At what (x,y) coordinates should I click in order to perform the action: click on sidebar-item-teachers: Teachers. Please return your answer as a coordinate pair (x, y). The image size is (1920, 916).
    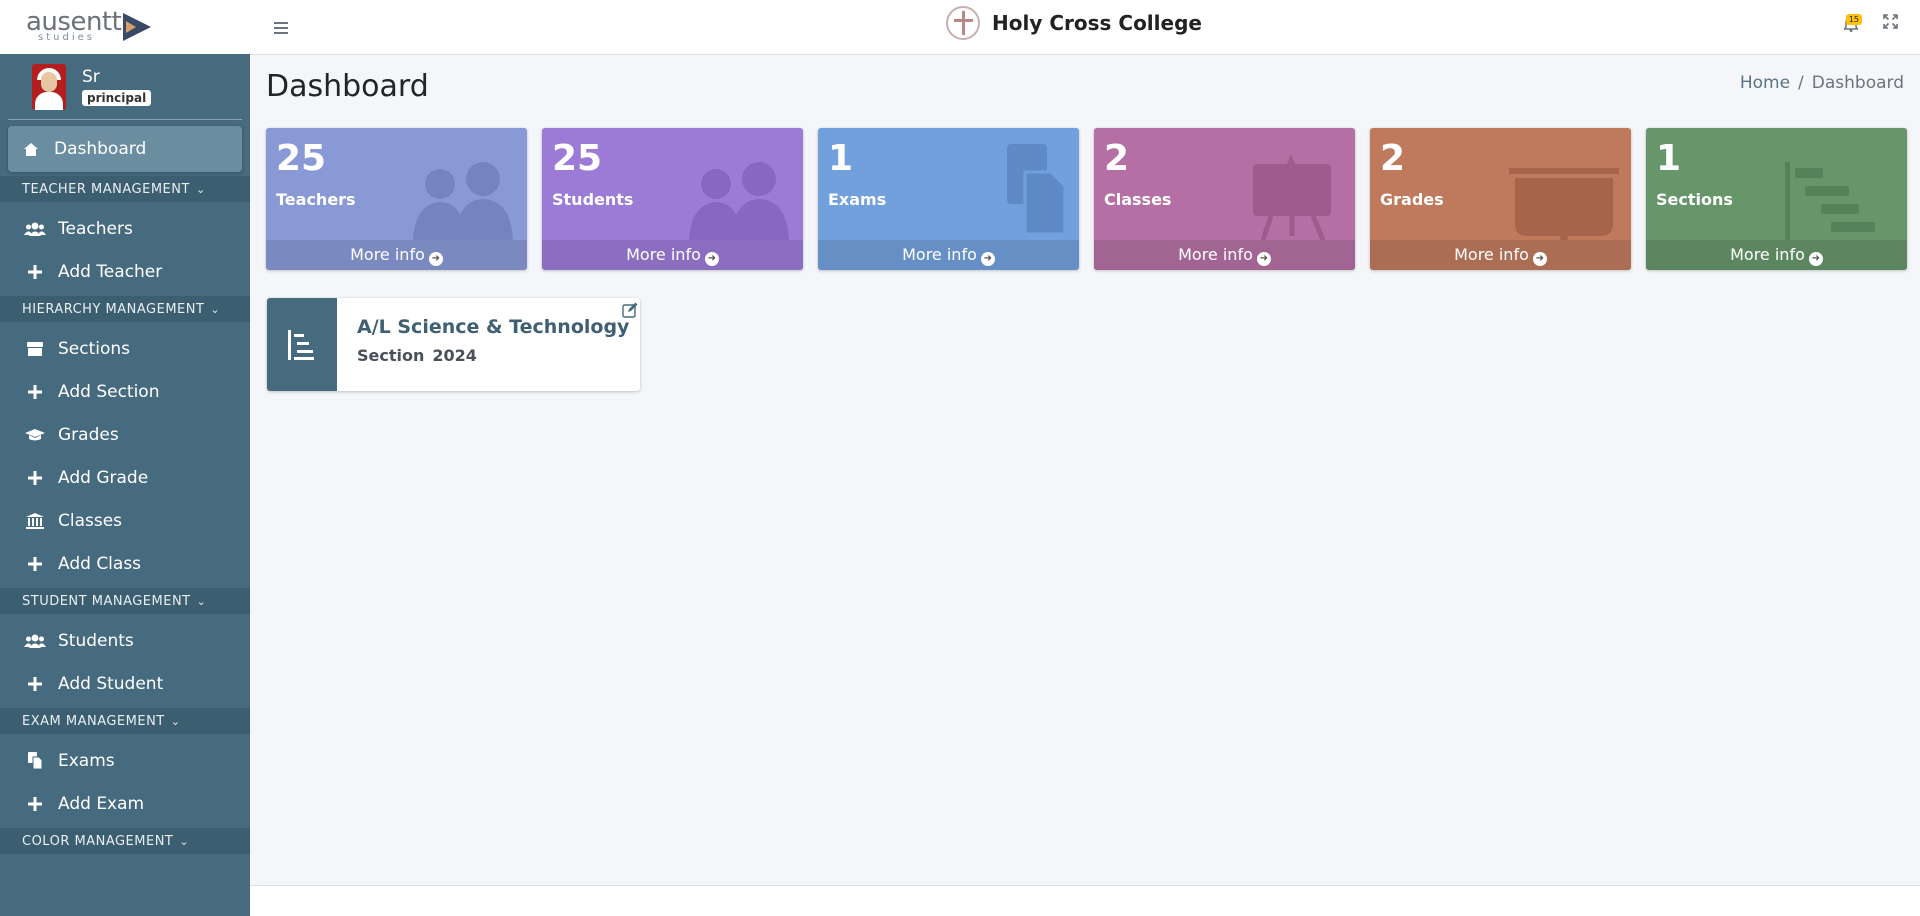
    Looking at the image, I should click on (125, 228).